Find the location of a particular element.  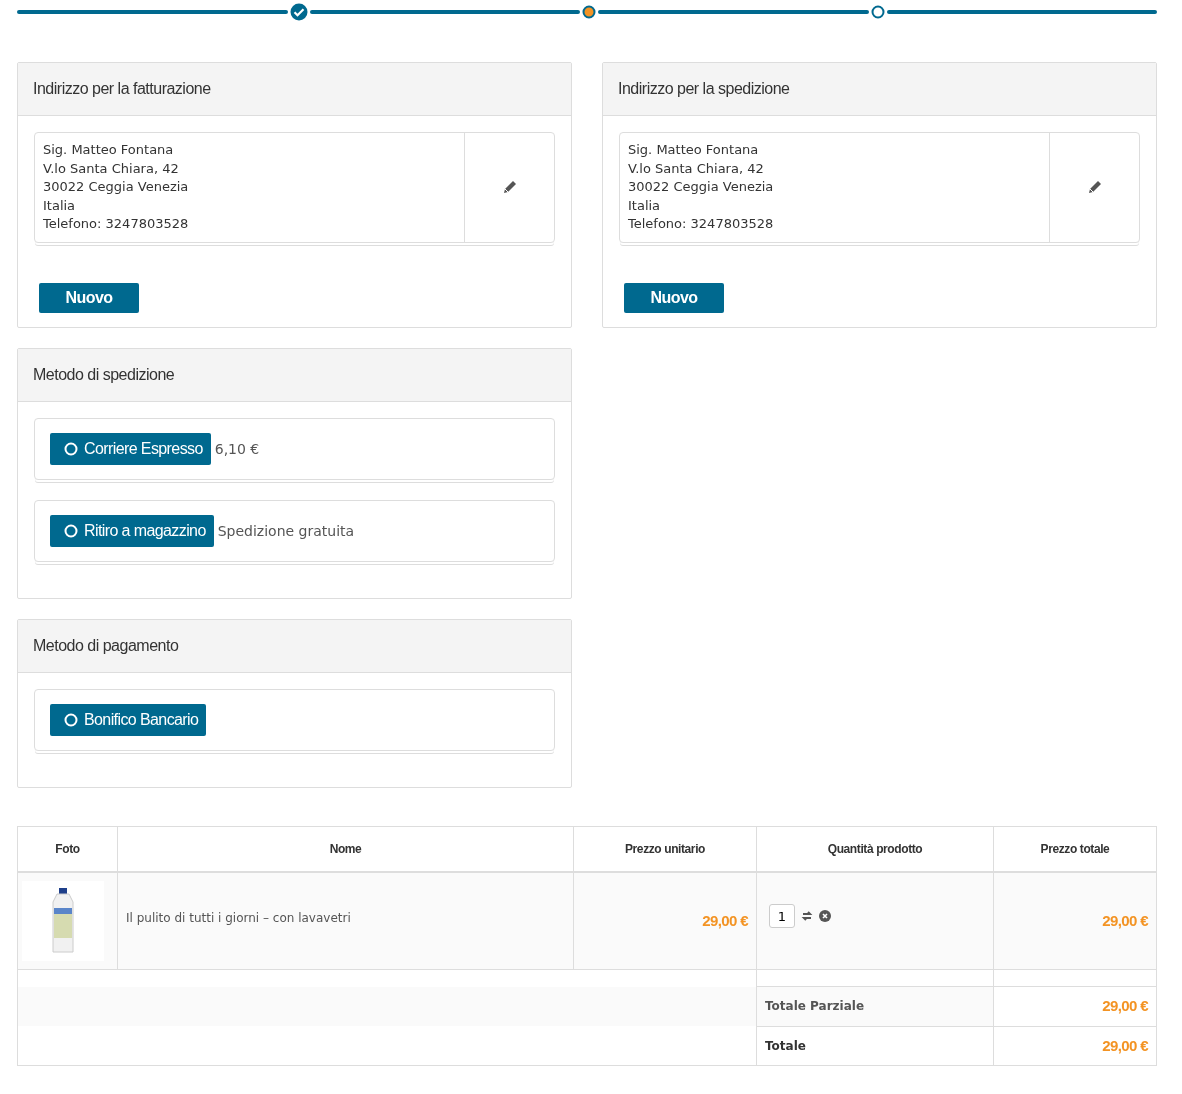

panel-title: Metodo di spedizione is located at coordinates (294, 375).